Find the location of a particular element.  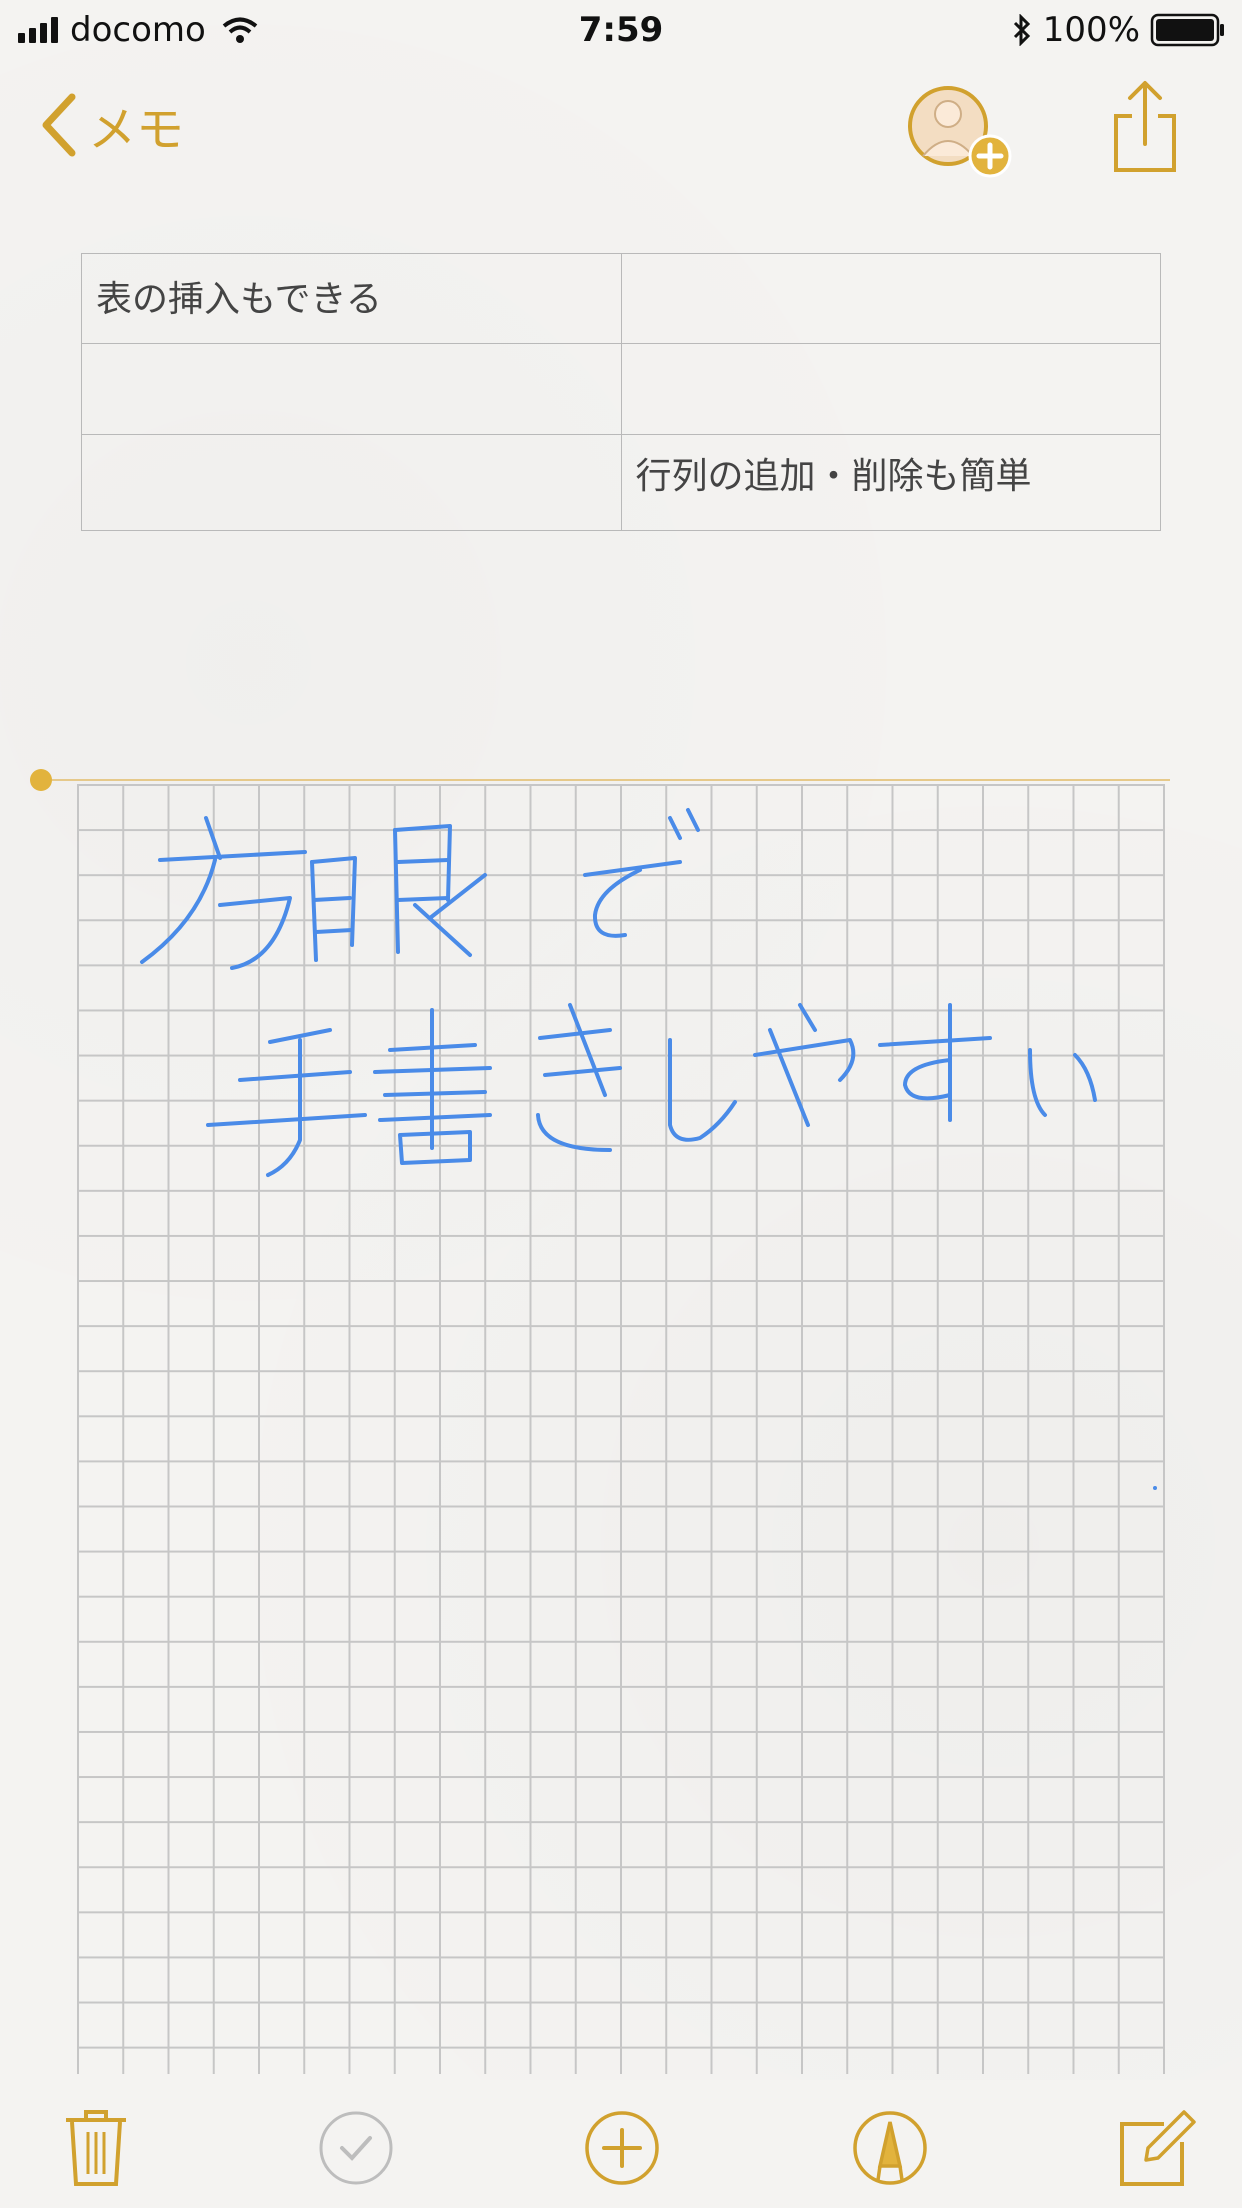

table-cell: 表の挿入もできる is located at coordinates (351, 298).